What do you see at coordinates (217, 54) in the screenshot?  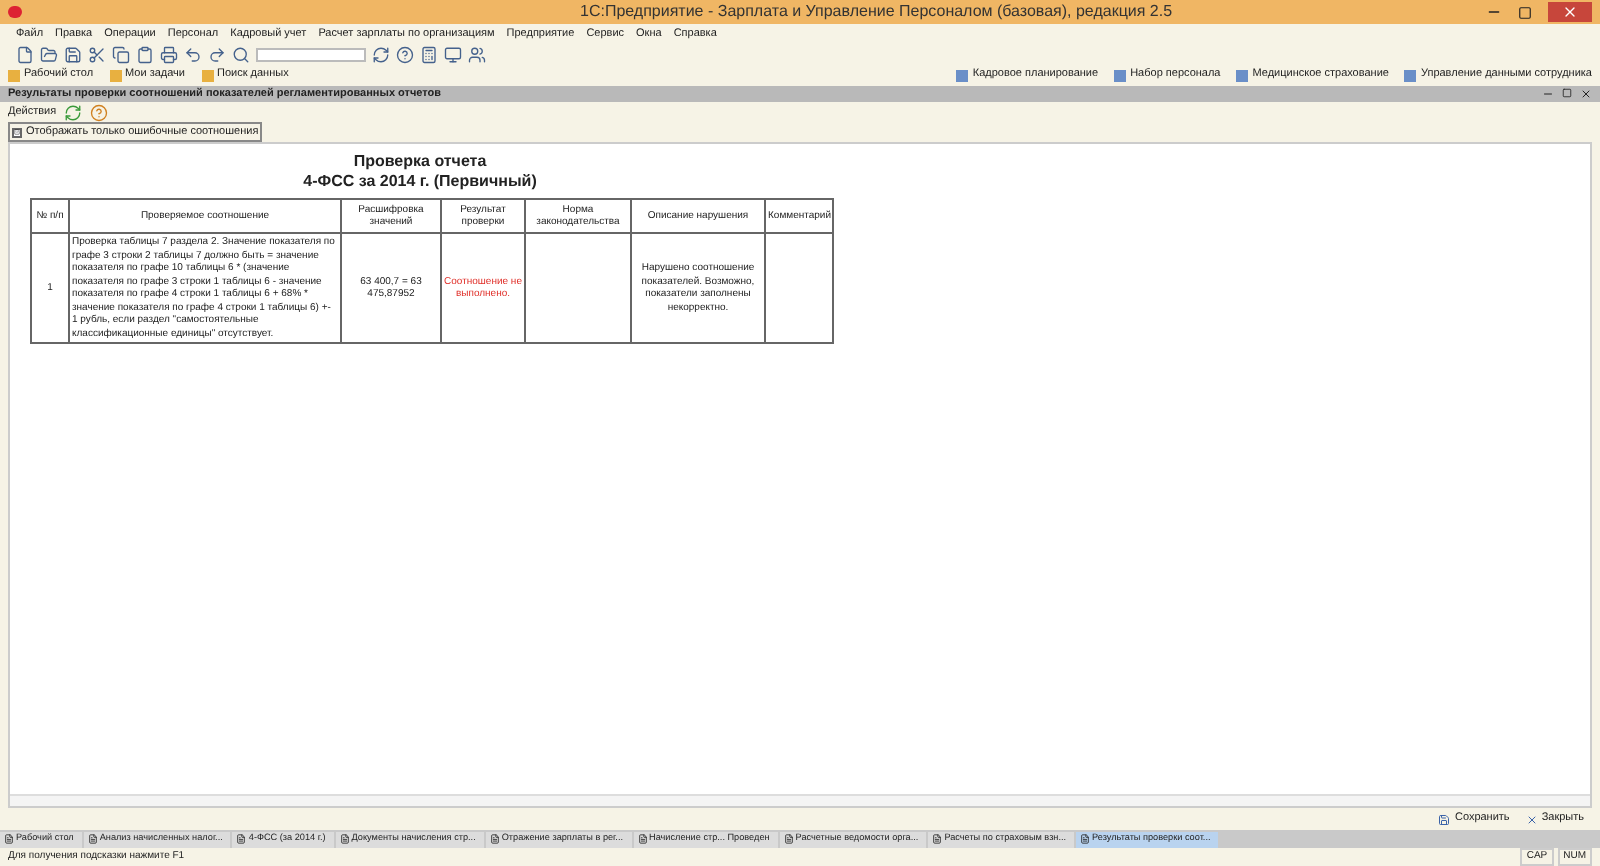 I see `redo-icon` at bounding box center [217, 54].